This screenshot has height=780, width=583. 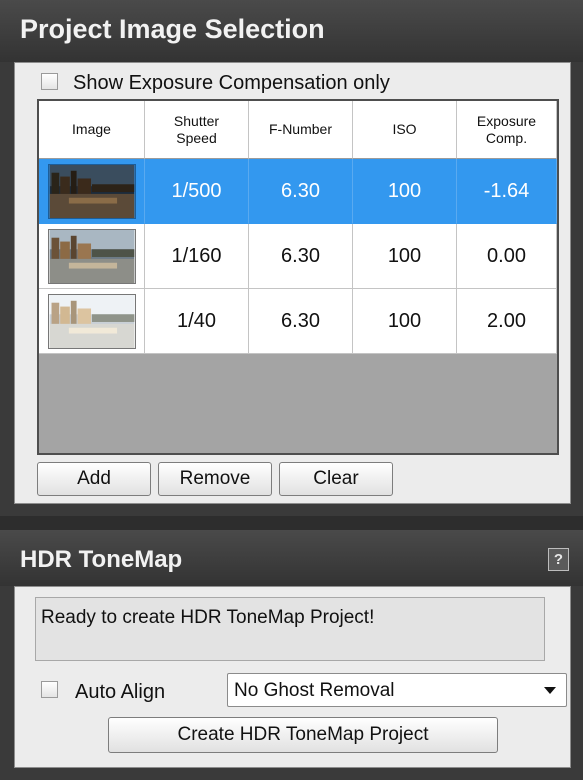 What do you see at coordinates (290, 629) in the screenshot?
I see `status-message: Ready to create HDR ToneMap Project!` at bounding box center [290, 629].